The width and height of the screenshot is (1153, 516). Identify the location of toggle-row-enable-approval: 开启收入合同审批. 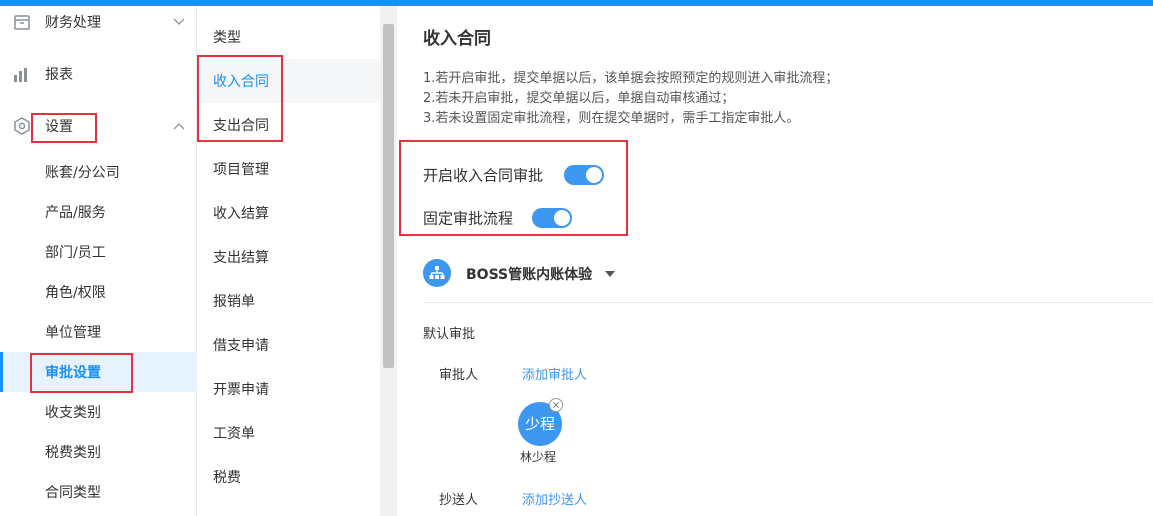
(518, 175).